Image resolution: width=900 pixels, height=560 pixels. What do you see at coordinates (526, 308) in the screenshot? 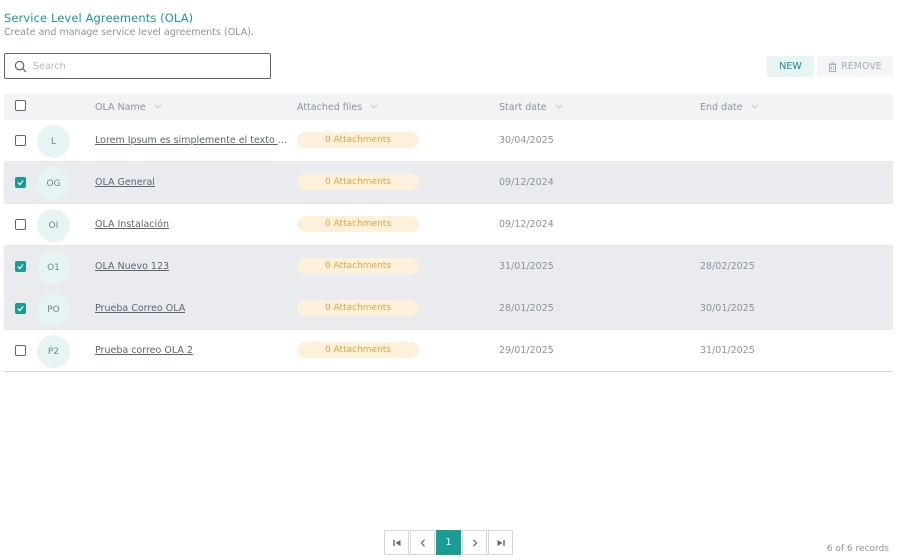
I see `start-date: 28/01/2025` at bounding box center [526, 308].